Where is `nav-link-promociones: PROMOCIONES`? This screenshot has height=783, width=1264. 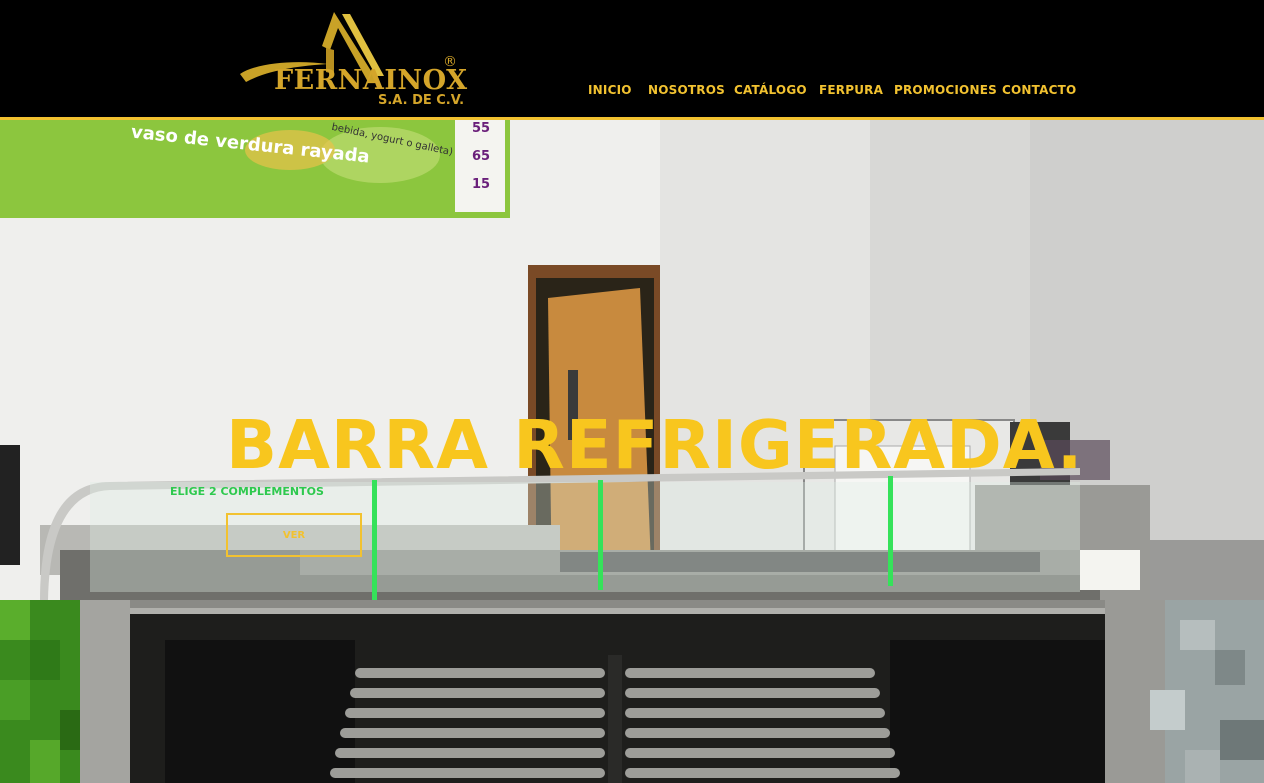
nav-link-promociones: PROMOCIONES is located at coordinates (945, 90).